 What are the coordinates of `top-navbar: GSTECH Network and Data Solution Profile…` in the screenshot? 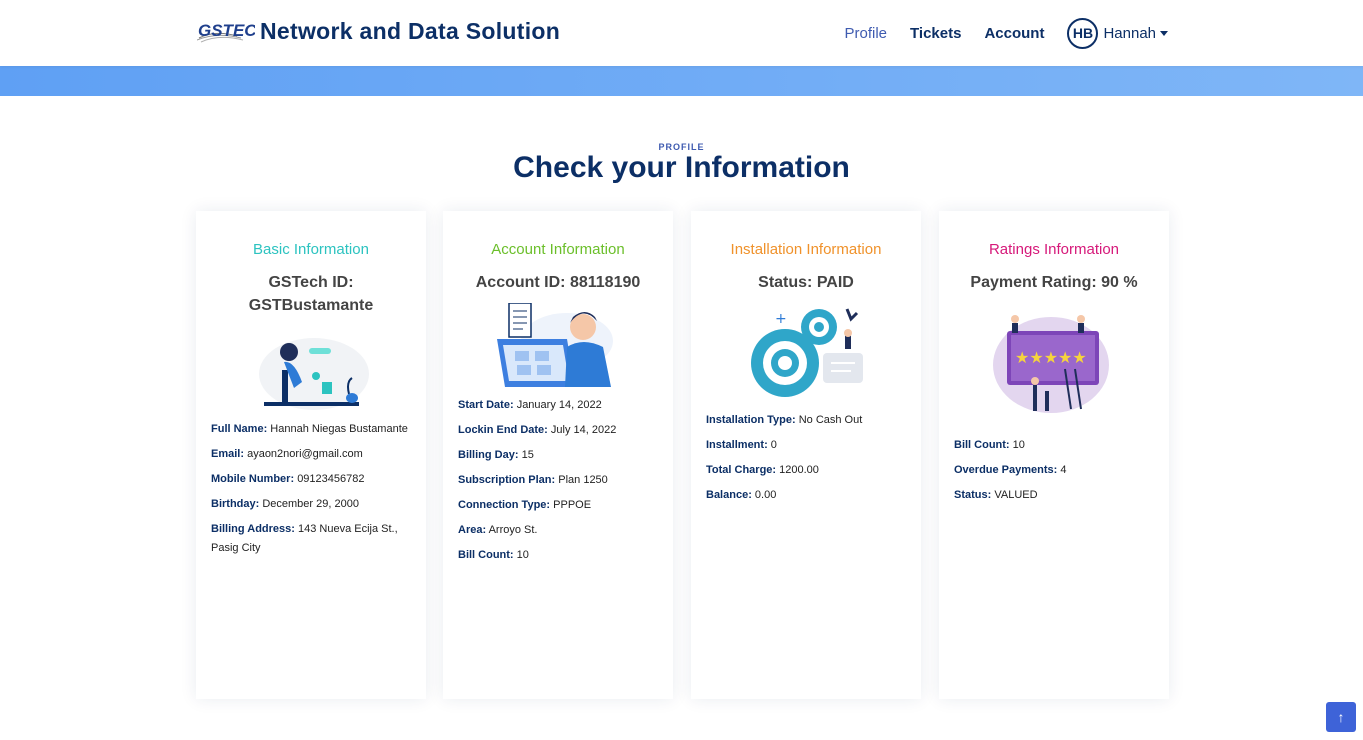 It's located at (681, 33).